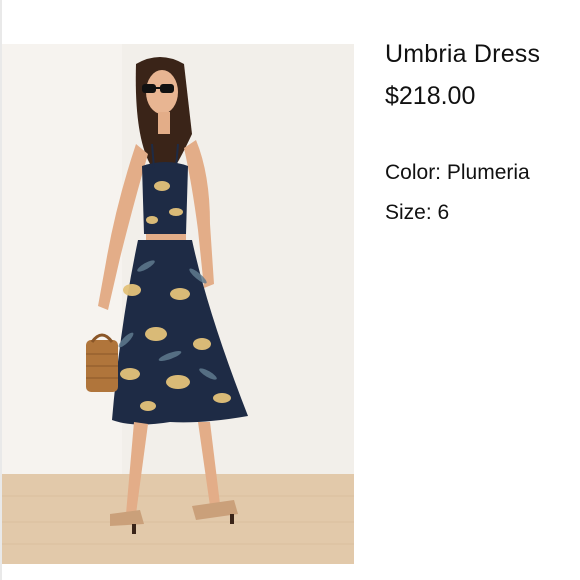  I want to click on product-name: Umbria Dress, so click(481, 54).